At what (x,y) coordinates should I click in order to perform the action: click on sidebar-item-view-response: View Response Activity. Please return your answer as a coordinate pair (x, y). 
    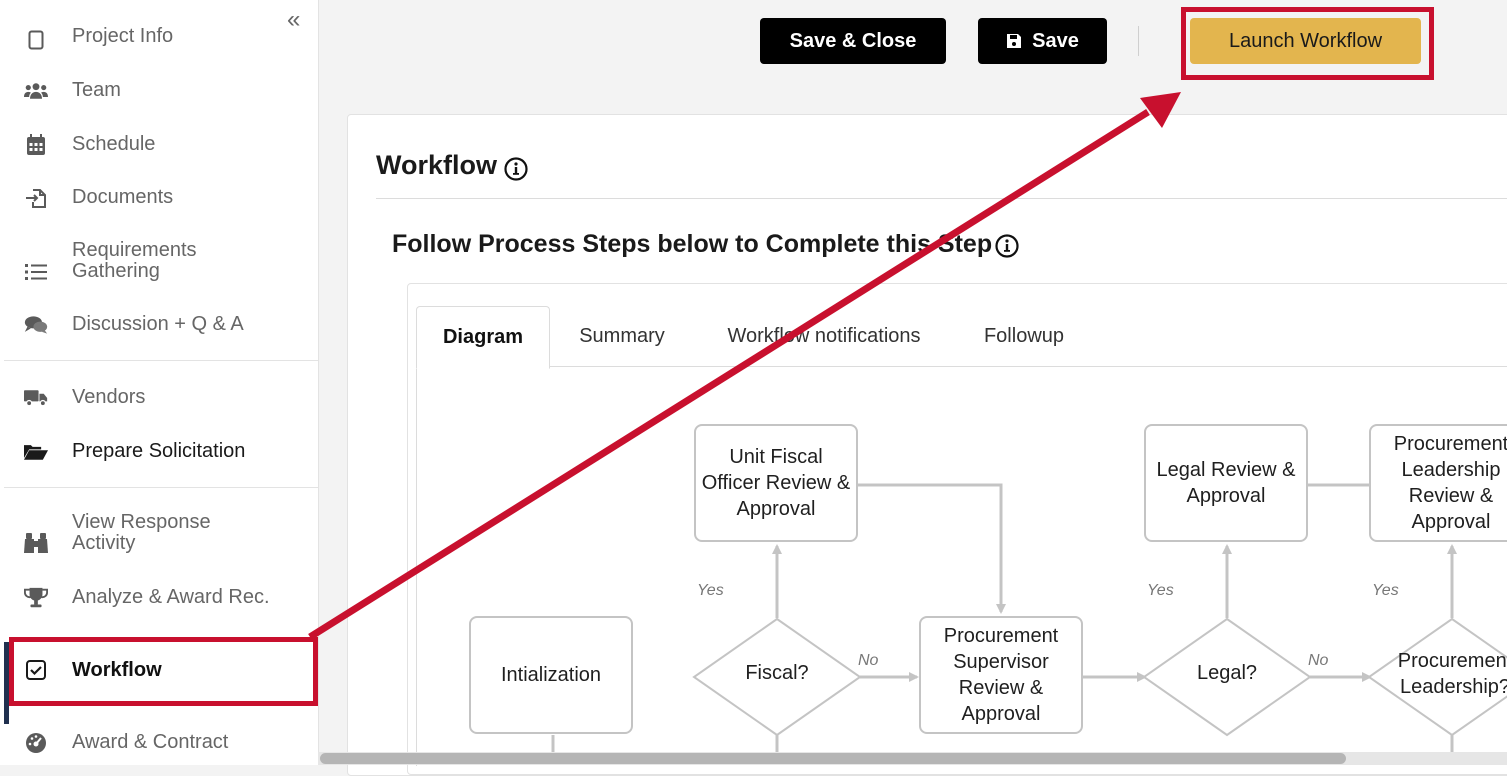
    Looking at the image, I should click on (159, 534).